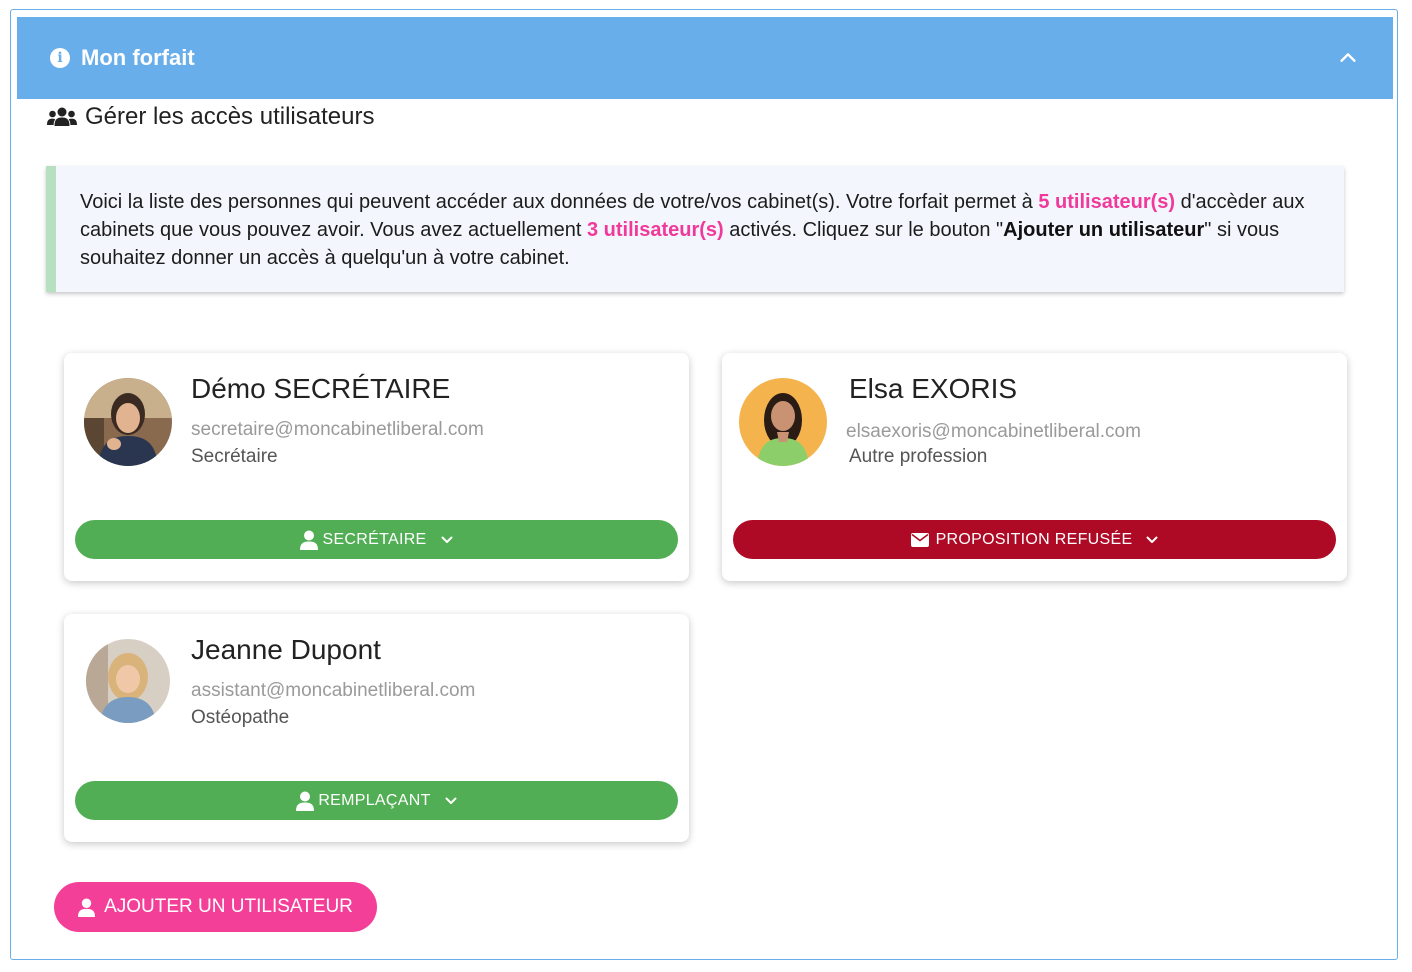  I want to click on add-user-button: AJOUTER UN UTILISATEUR, so click(215, 907).